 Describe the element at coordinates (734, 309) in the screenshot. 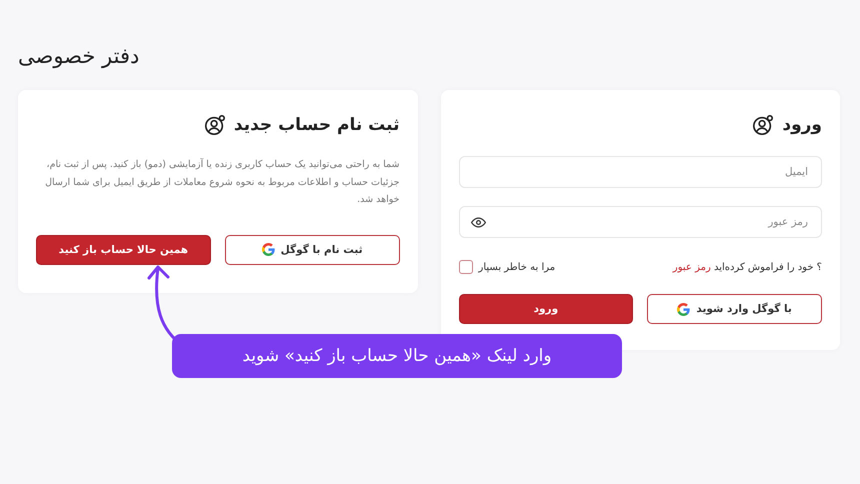

I see `google-login-button: با گوگل وارد شوید` at that location.